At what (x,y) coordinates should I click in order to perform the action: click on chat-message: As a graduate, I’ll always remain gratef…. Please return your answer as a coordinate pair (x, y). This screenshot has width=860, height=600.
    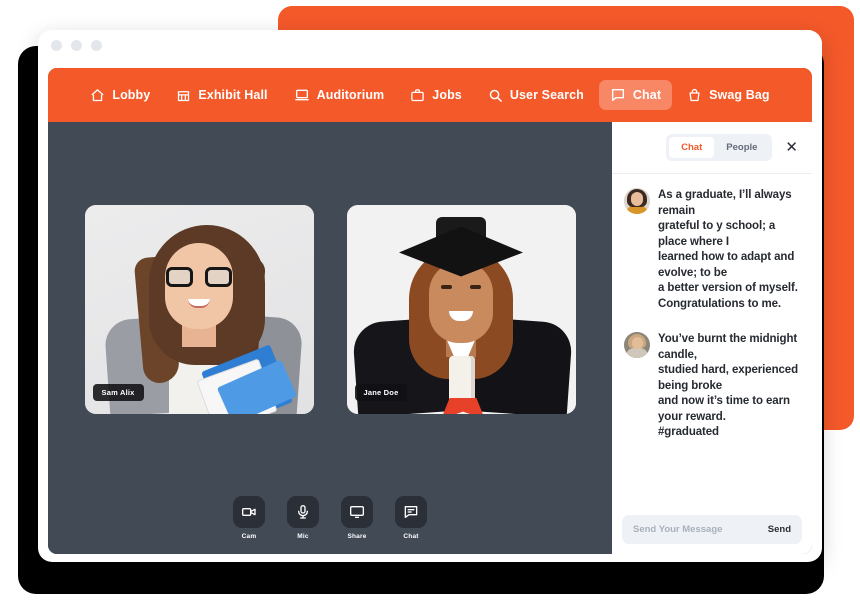
    Looking at the image, I should click on (712, 250).